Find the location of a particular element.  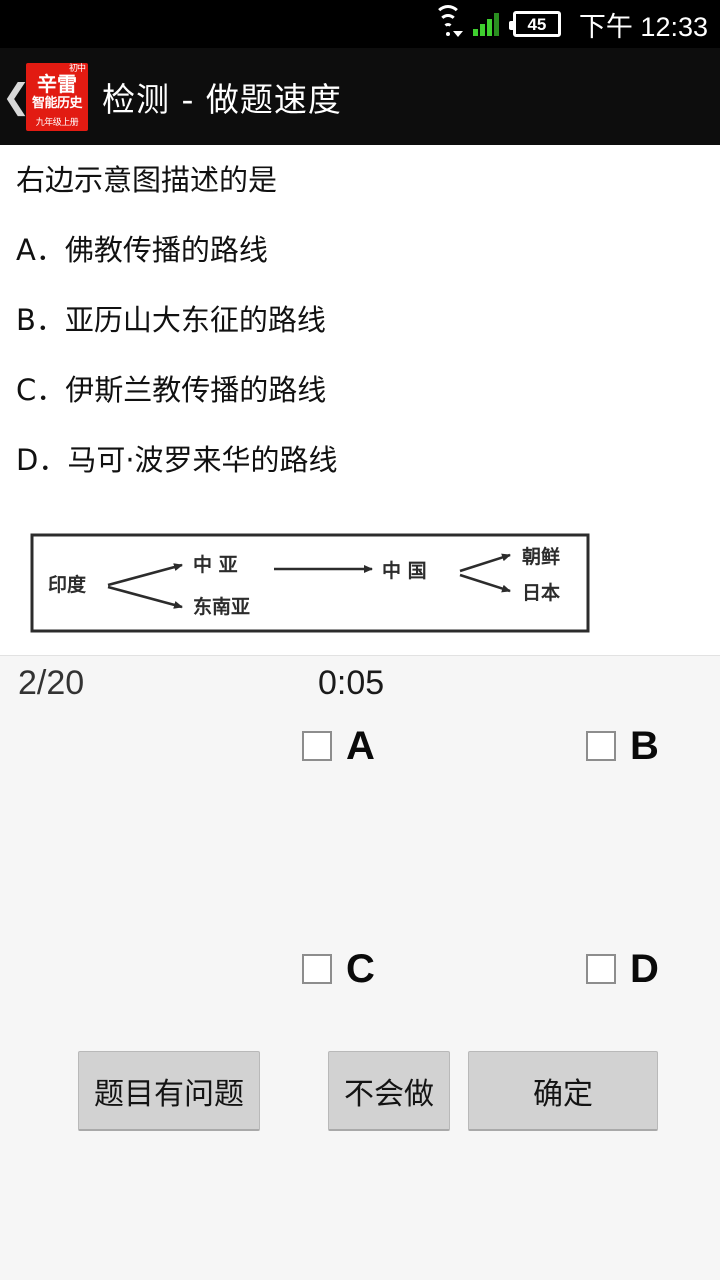

question-progress: 2/20 is located at coordinates (51, 683).